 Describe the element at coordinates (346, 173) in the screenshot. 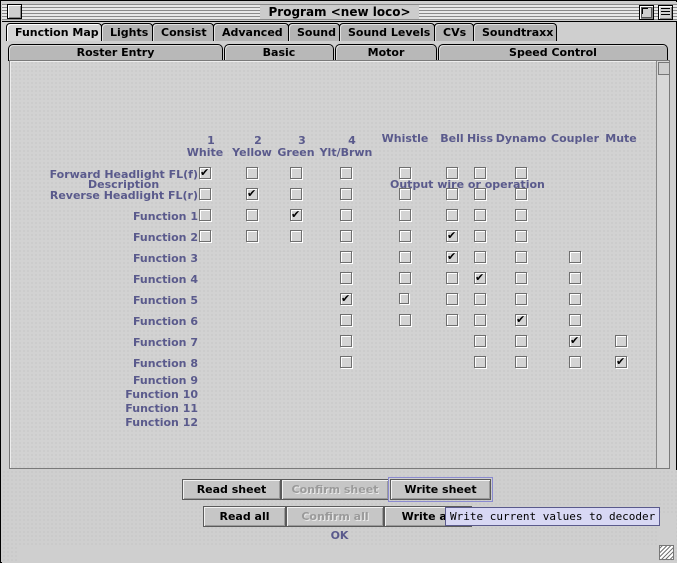

I see `checkbox-forward-headlight-fl-f--ylt-brwn` at that location.